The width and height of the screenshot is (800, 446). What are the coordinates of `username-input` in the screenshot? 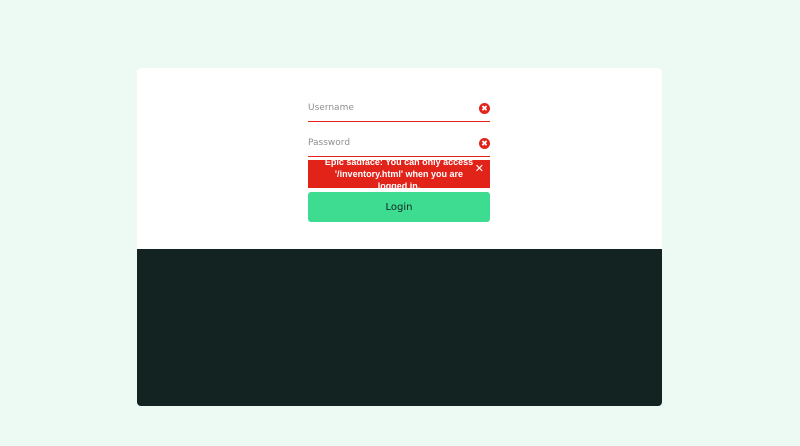 It's located at (388, 108).